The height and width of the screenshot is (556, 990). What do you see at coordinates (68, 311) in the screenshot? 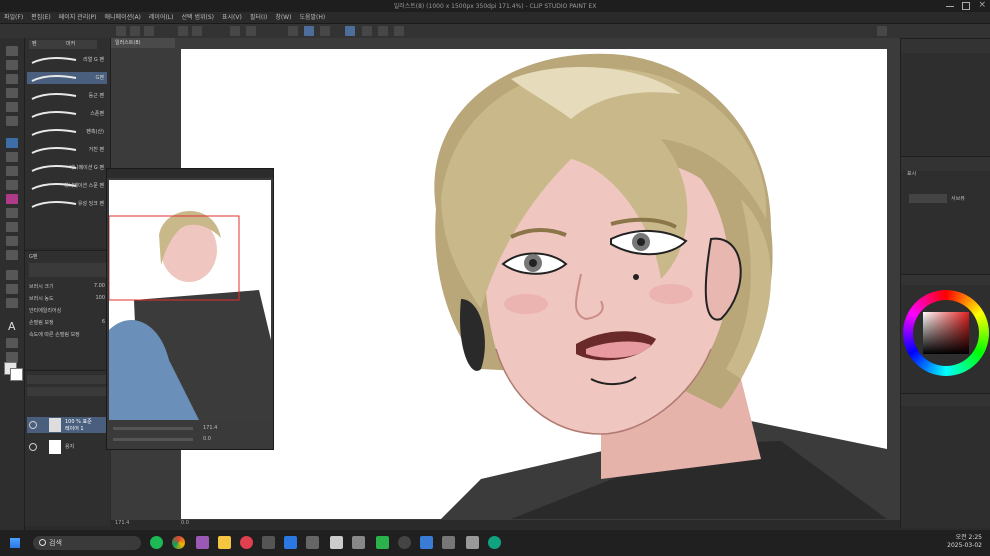
I see `property-row: 안티에일리어싱` at bounding box center [68, 311].